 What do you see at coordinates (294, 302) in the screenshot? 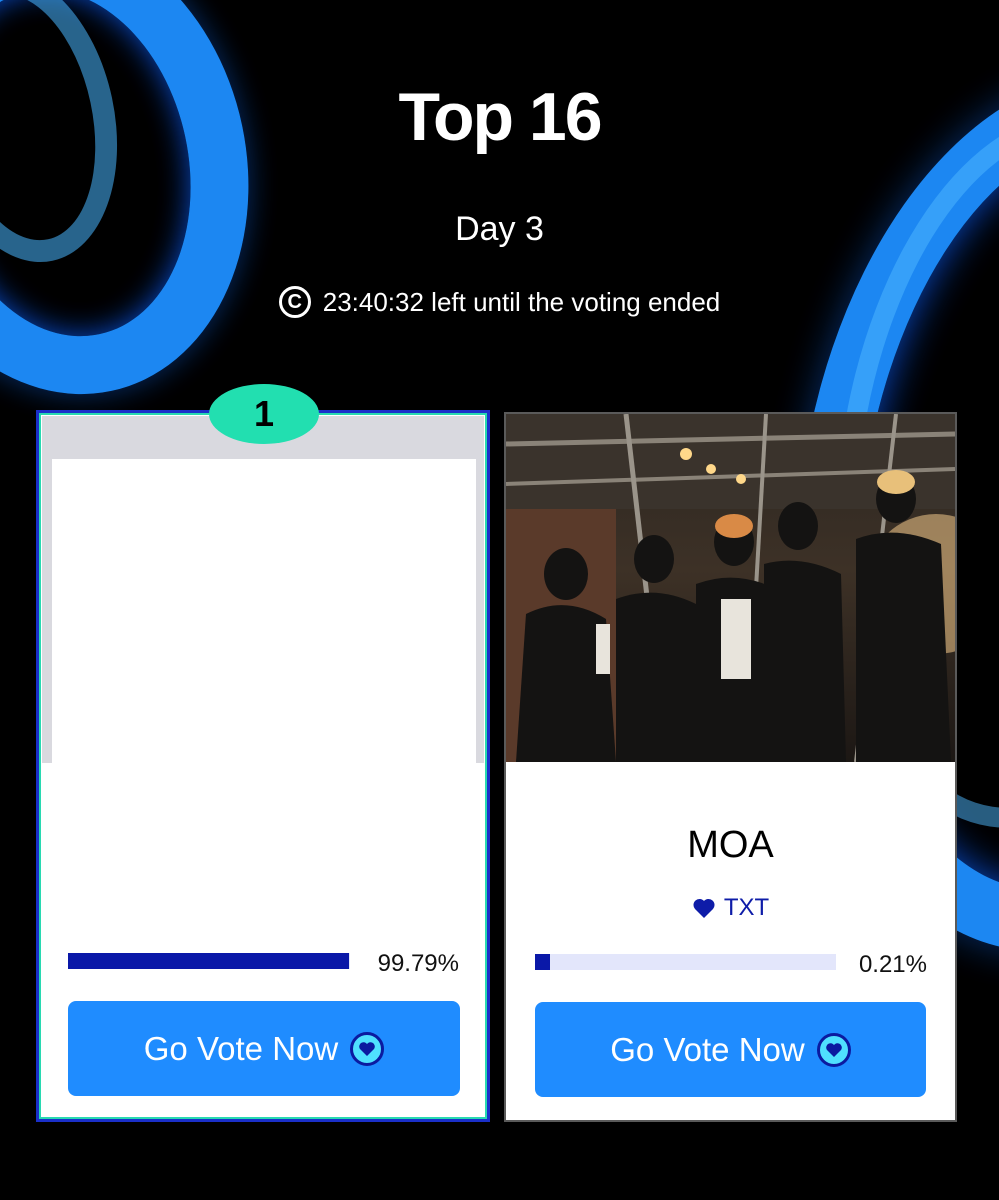
I see `clock-c-icon: C` at bounding box center [294, 302].